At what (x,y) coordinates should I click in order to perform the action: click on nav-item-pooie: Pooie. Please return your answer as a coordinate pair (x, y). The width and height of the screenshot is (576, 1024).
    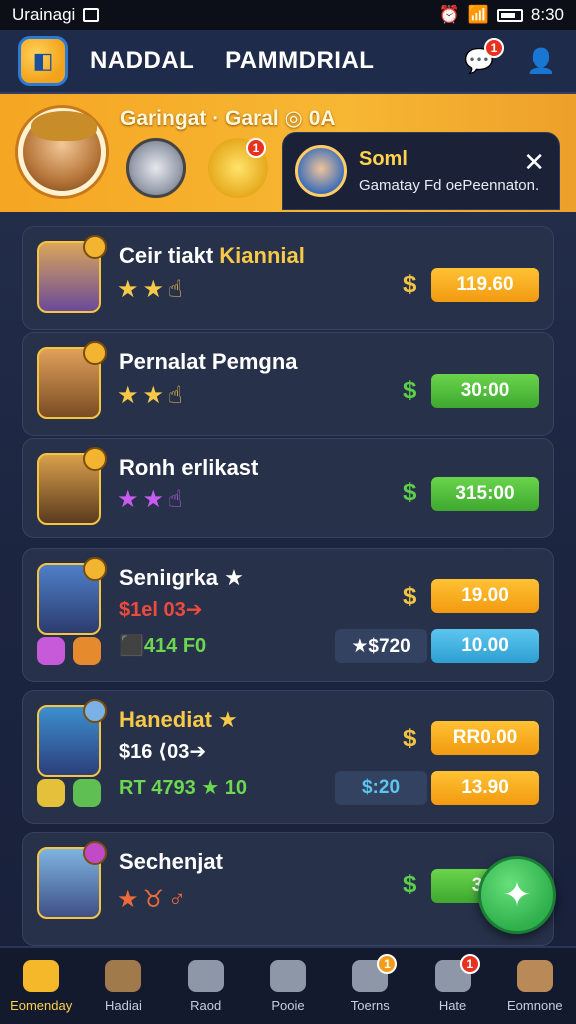
    Looking at the image, I should click on (288, 986).